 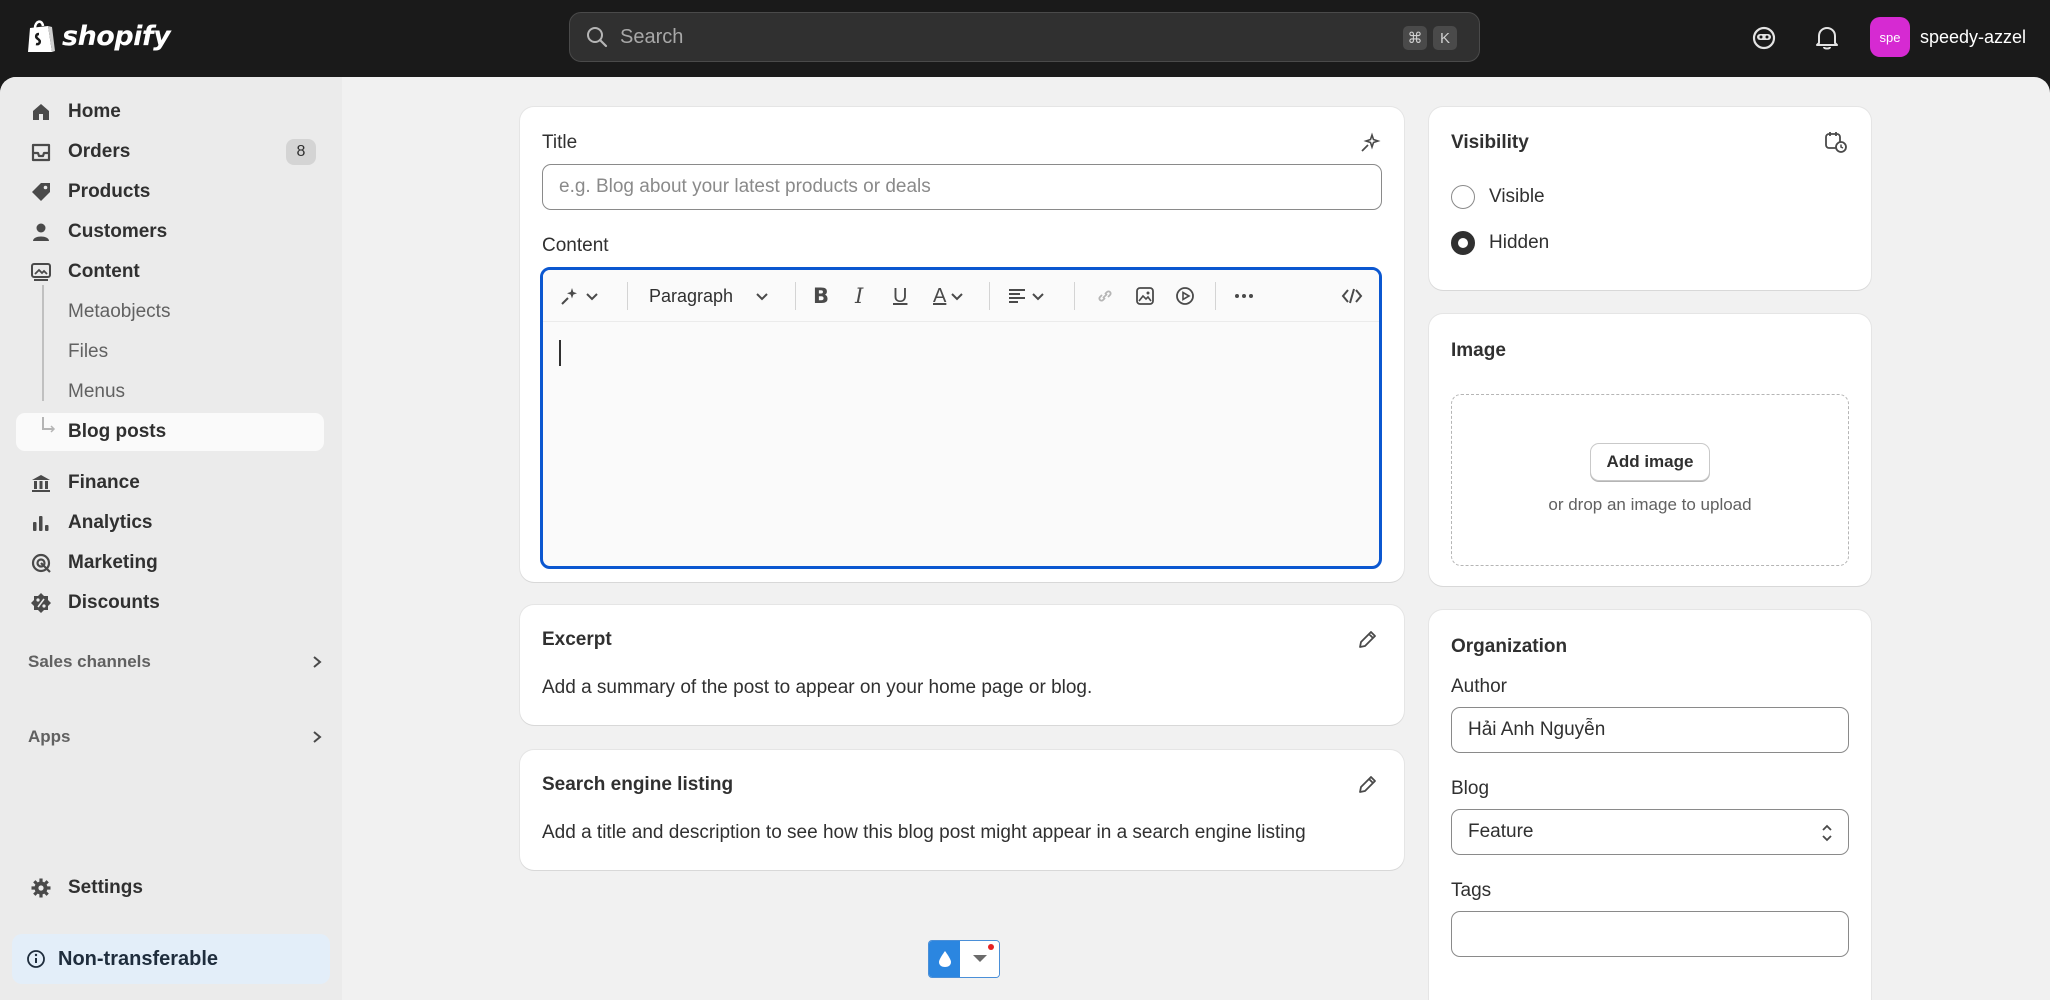 I want to click on floating-widget, so click(x=964, y=959).